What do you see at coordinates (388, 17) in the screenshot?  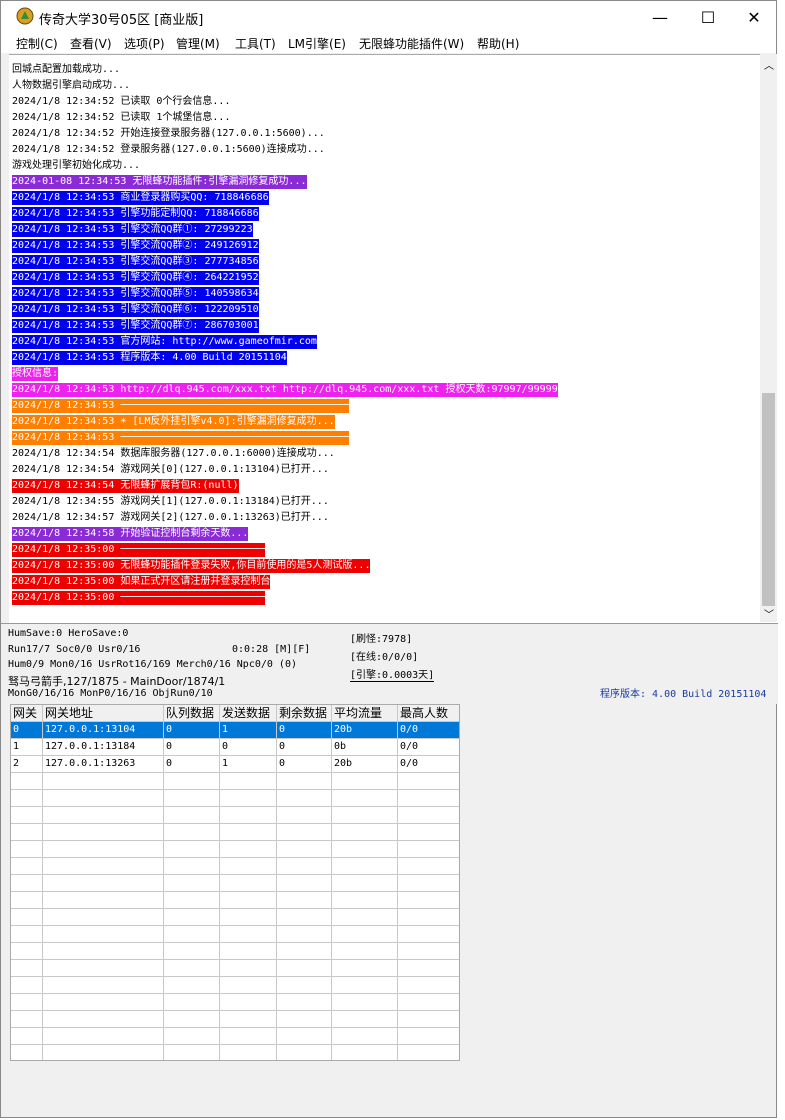 I see `title-bar: 传奇大学30号05区 [商业版] — ☐ ✕` at bounding box center [388, 17].